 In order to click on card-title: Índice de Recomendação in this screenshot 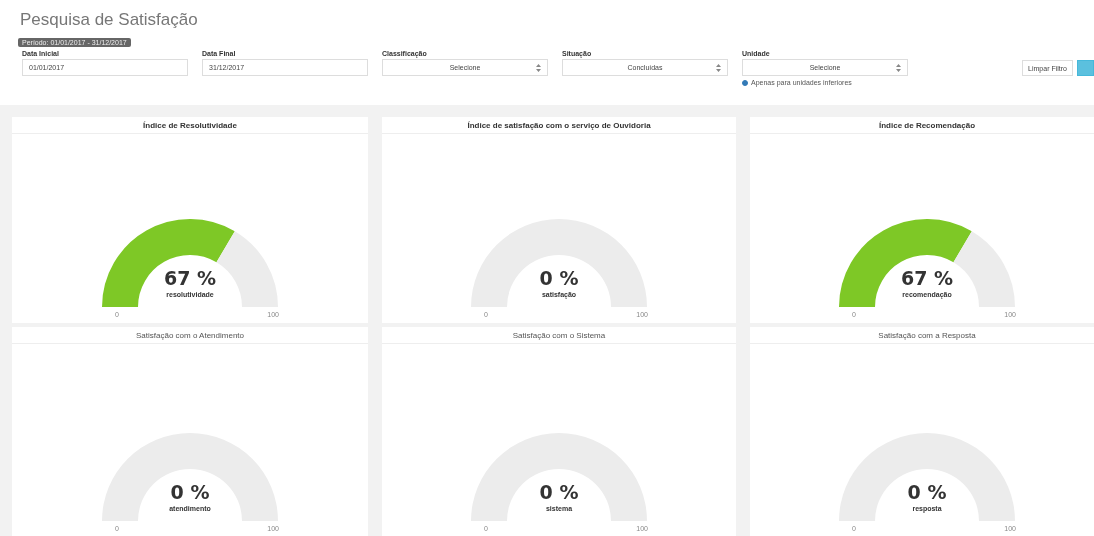, I will do `click(922, 125)`.